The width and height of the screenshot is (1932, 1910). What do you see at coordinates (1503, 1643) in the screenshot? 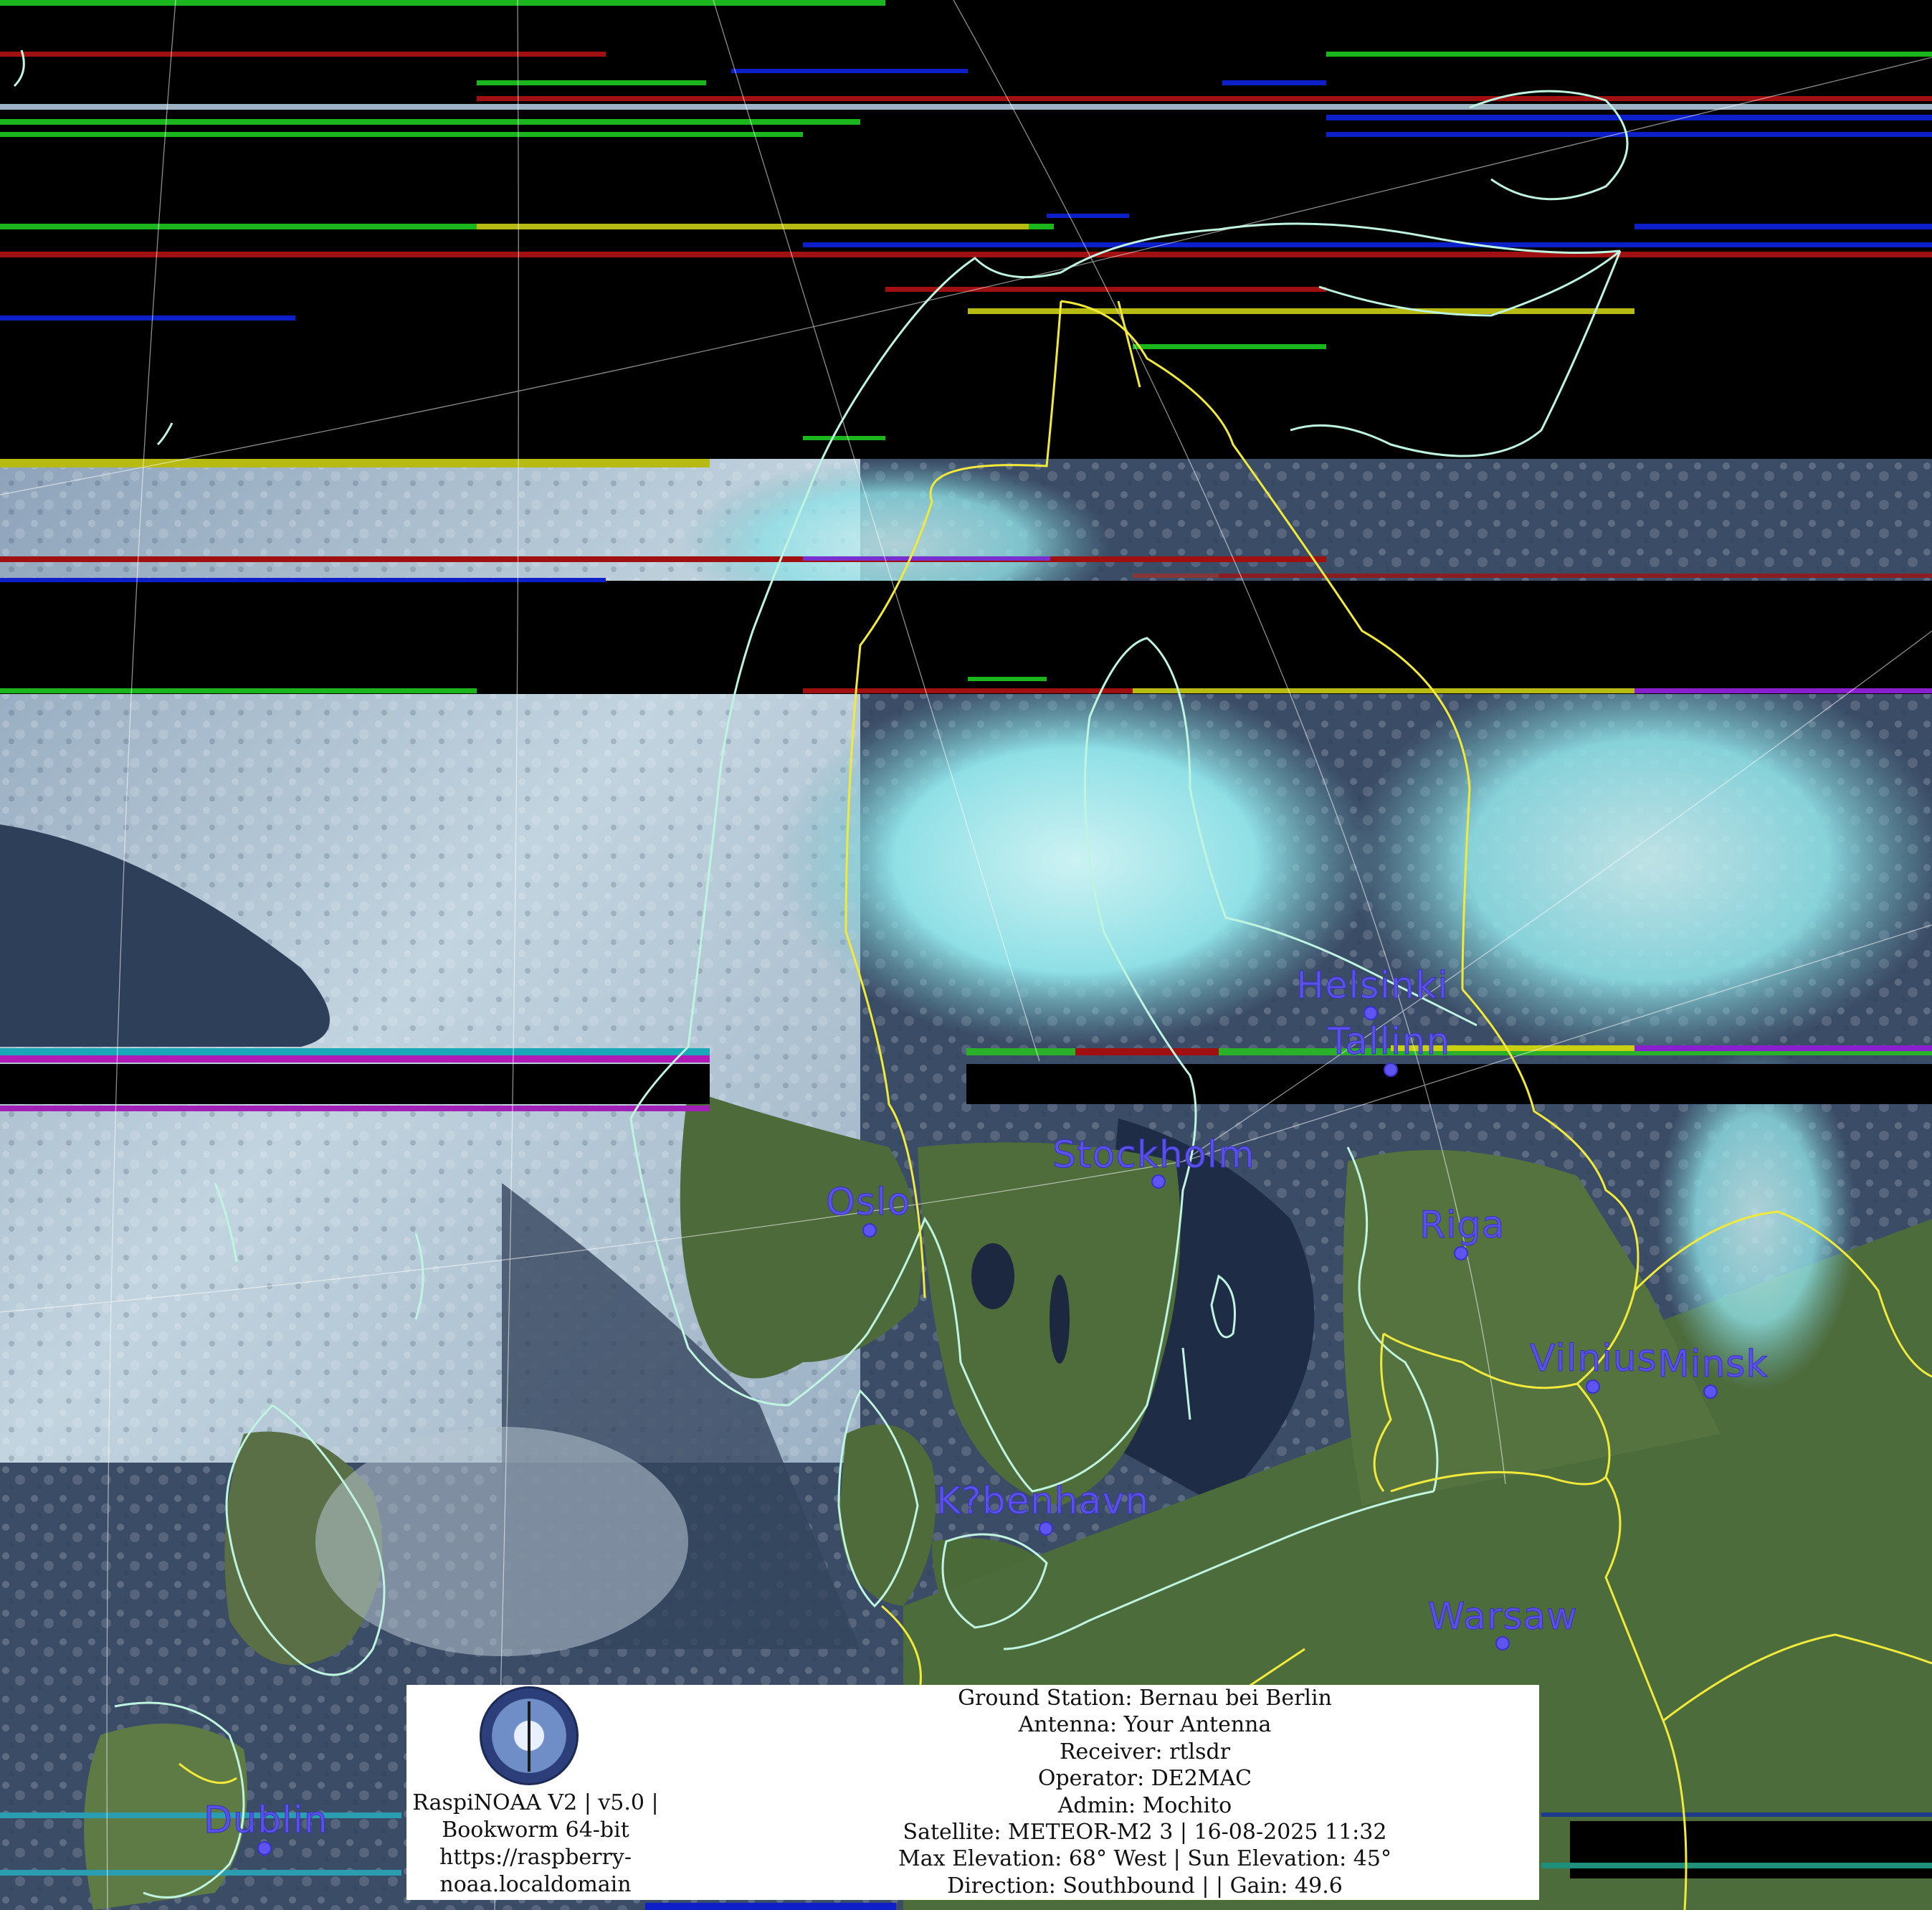
I see `city-dot-warsaw` at bounding box center [1503, 1643].